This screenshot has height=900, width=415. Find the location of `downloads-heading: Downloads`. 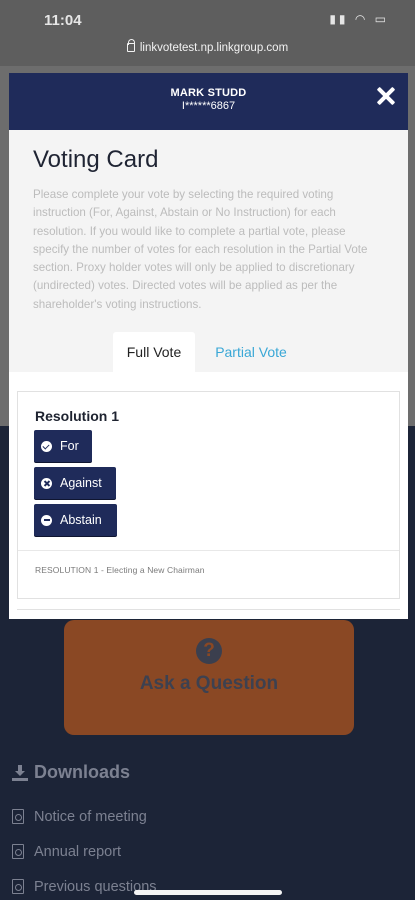

downloads-heading: Downloads is located at coordinates (84, 772).